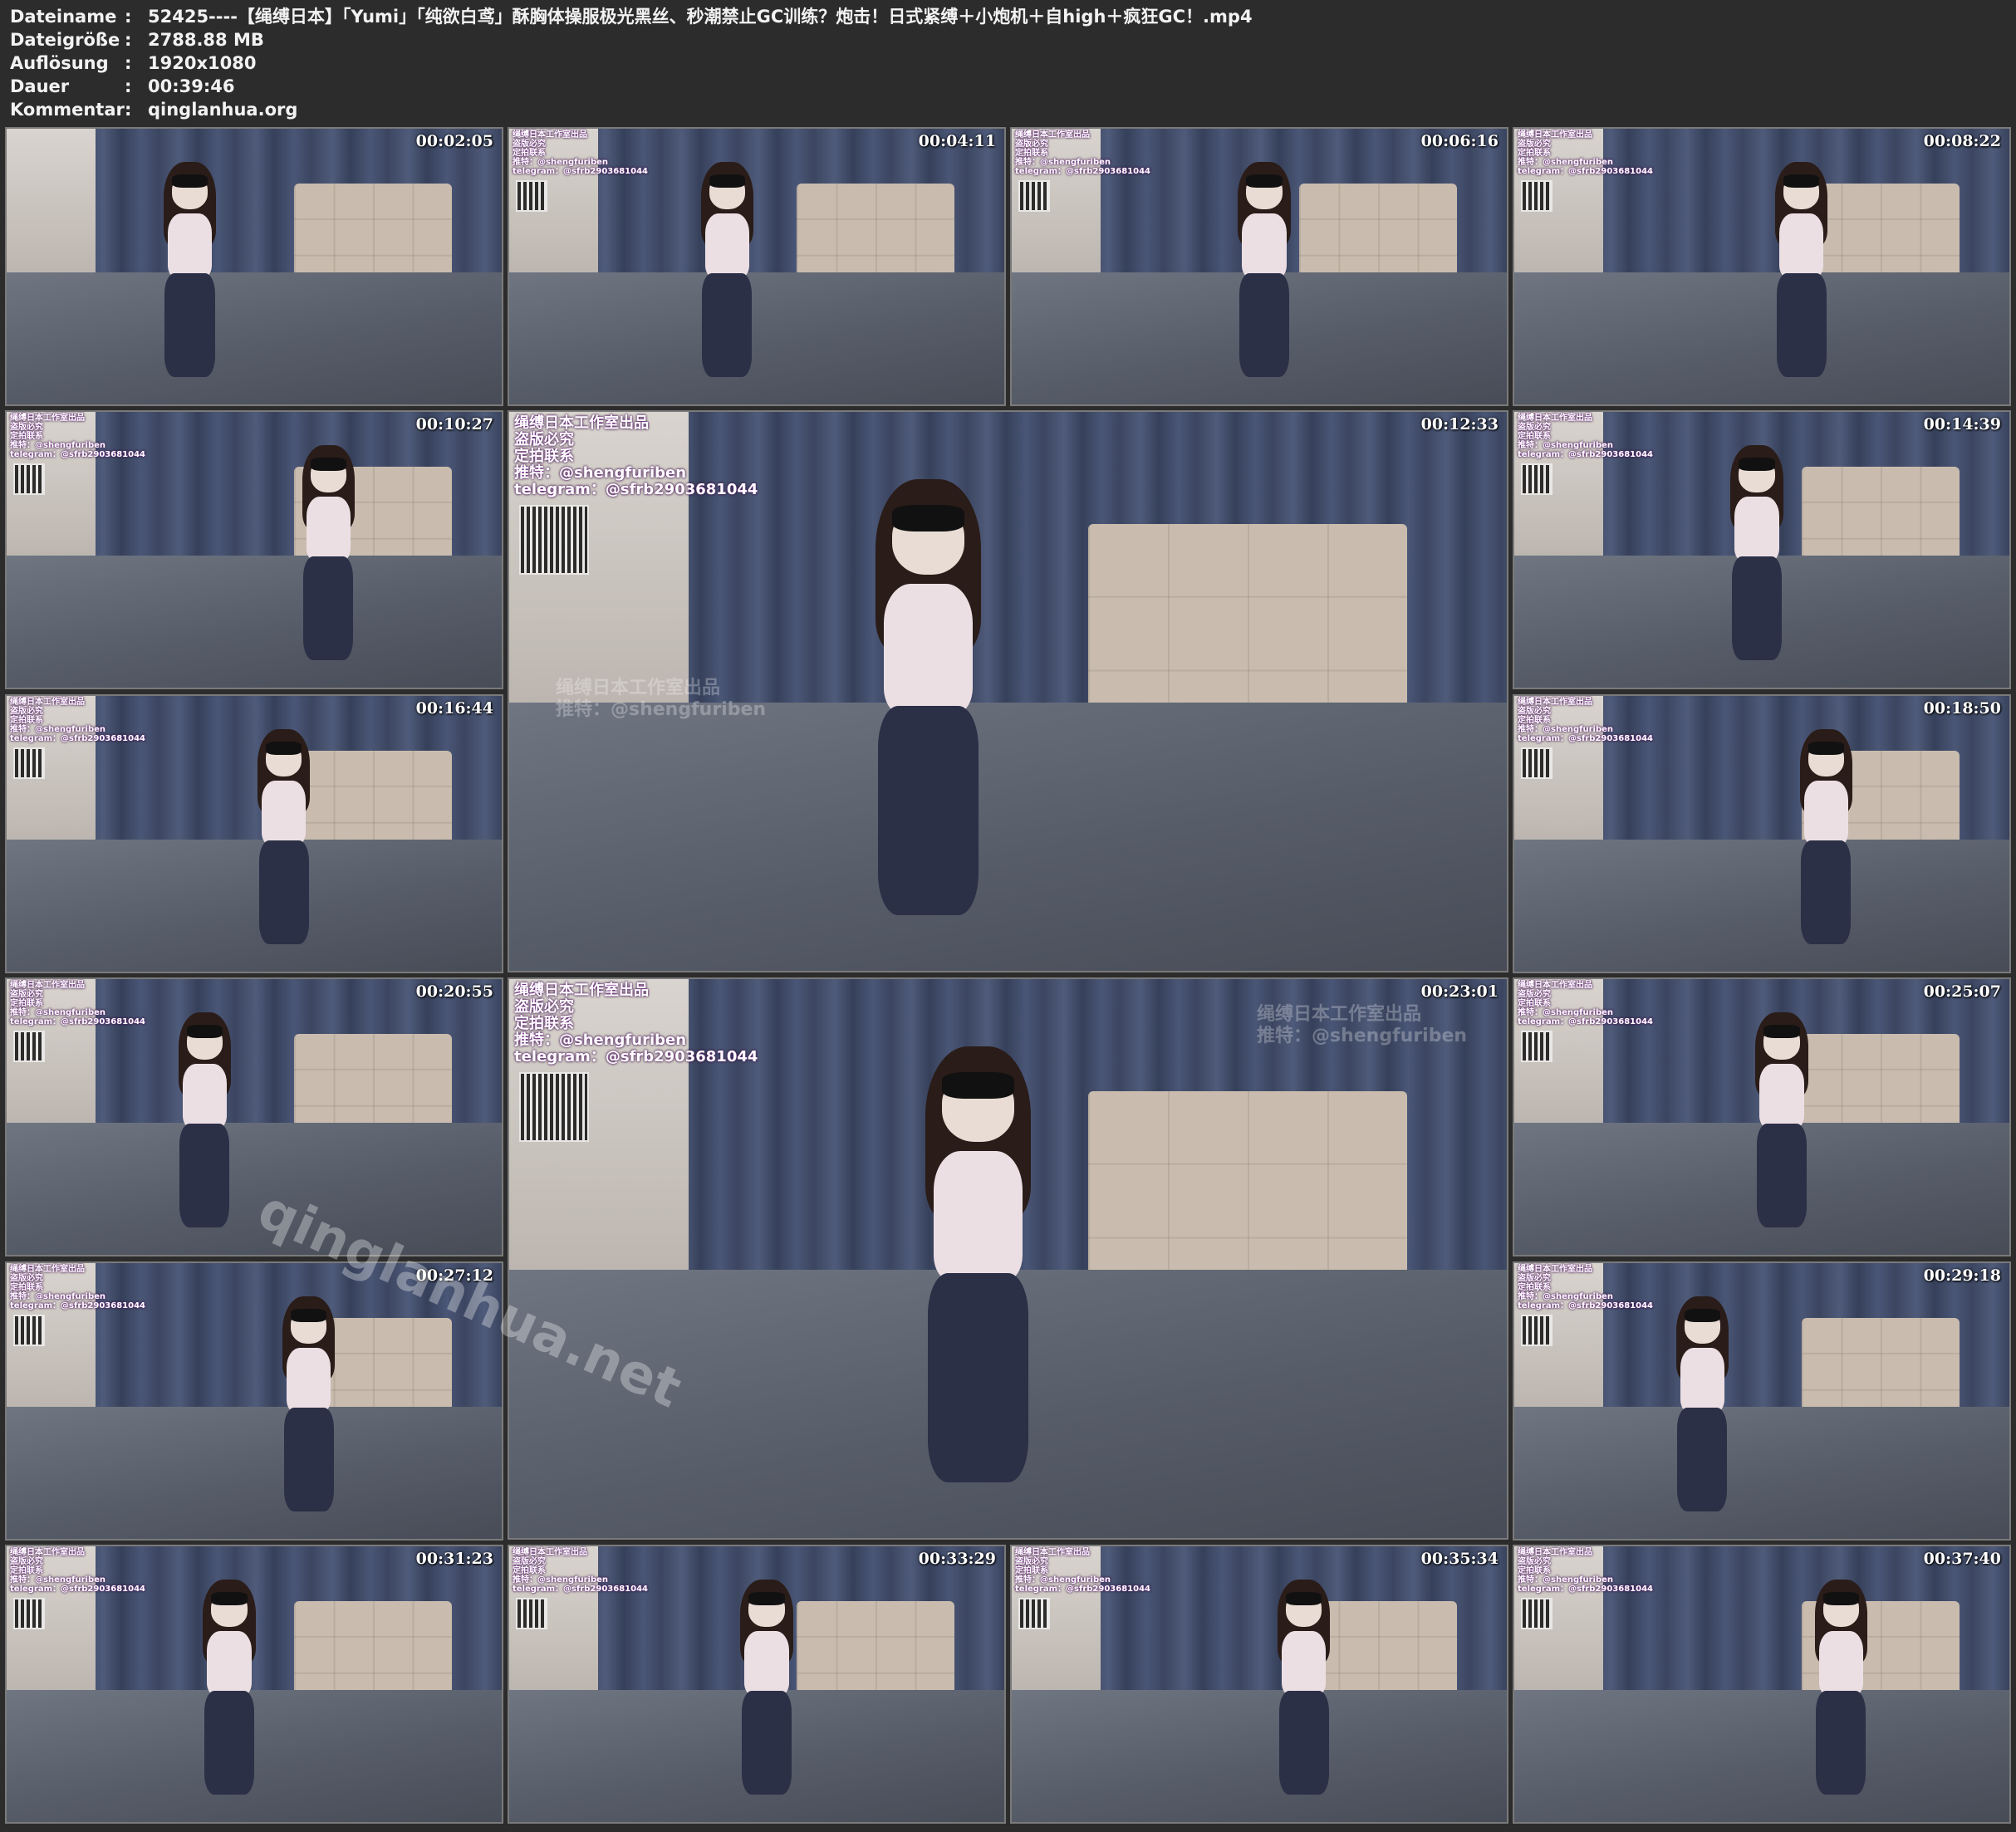  Describe the element at coordinates (454, 991) in the screenshot. I see `timestamp-label: 00:20:55` at that location.